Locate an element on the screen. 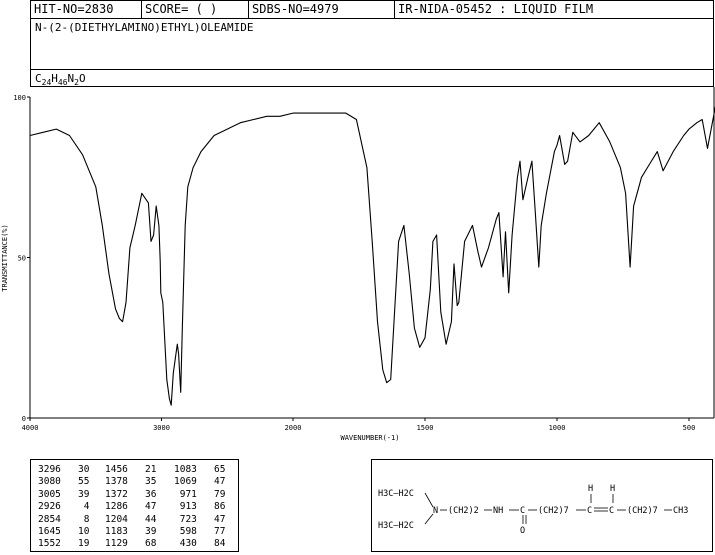 This screenshot has height=555, width=715. y-axis-label: TRANSMITTANCE(%) is located at coordinates (5, 257).